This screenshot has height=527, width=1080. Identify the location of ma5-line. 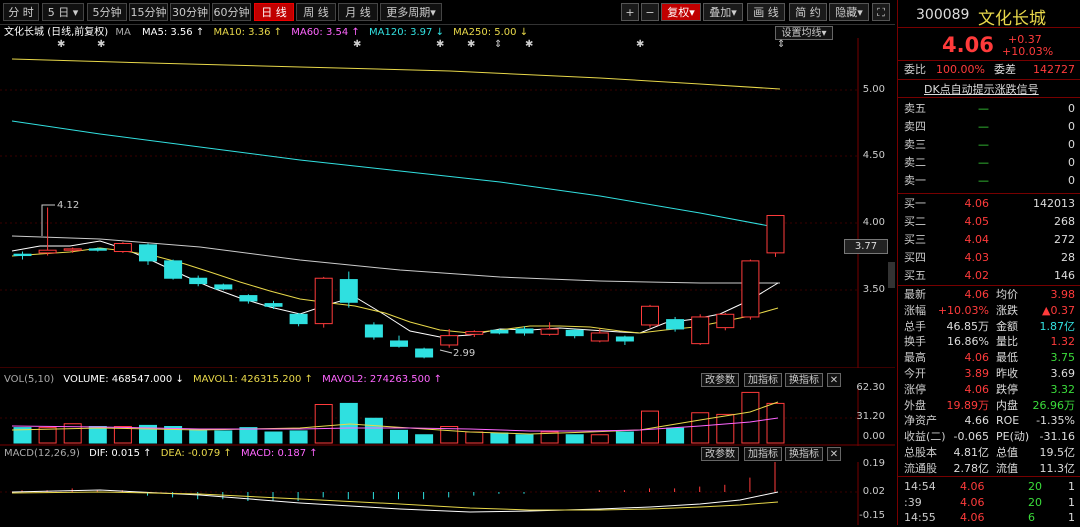
(395, 289).